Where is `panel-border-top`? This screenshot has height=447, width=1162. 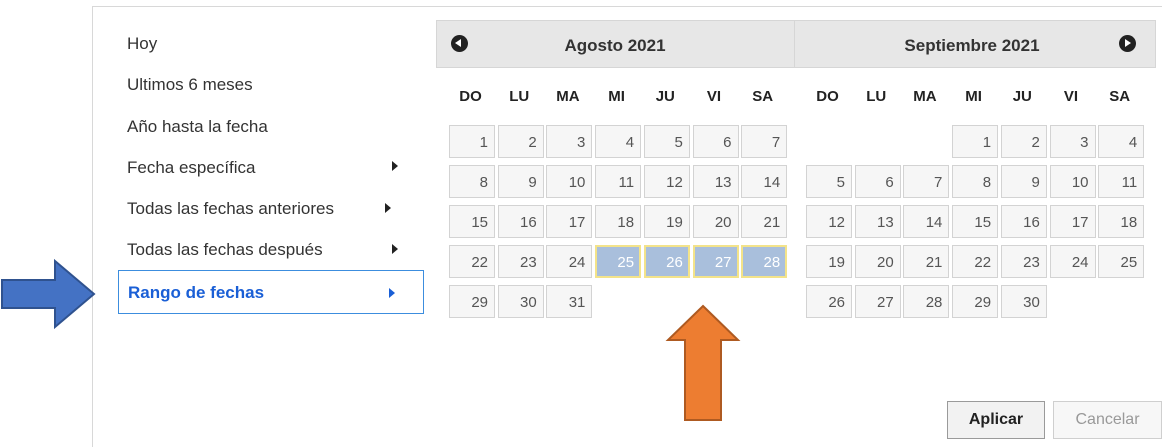 panel-border-top is located at coordinates (627, 6).